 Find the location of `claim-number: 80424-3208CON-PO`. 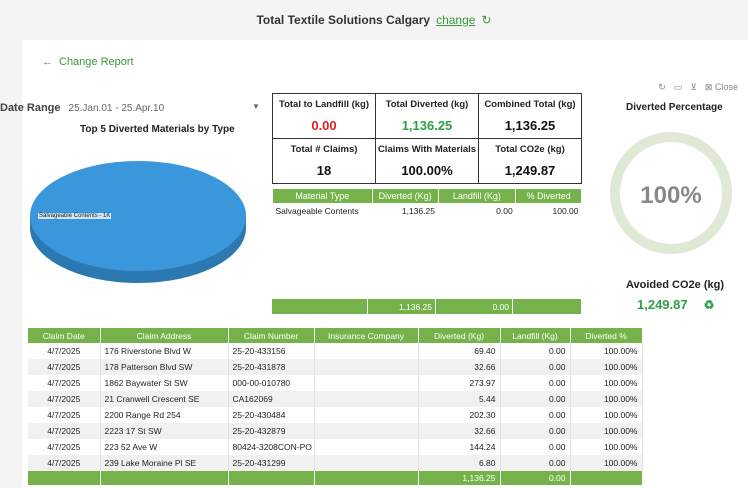

claim-number: 80424-3208CON-PO is located at coordinates (271, 447).